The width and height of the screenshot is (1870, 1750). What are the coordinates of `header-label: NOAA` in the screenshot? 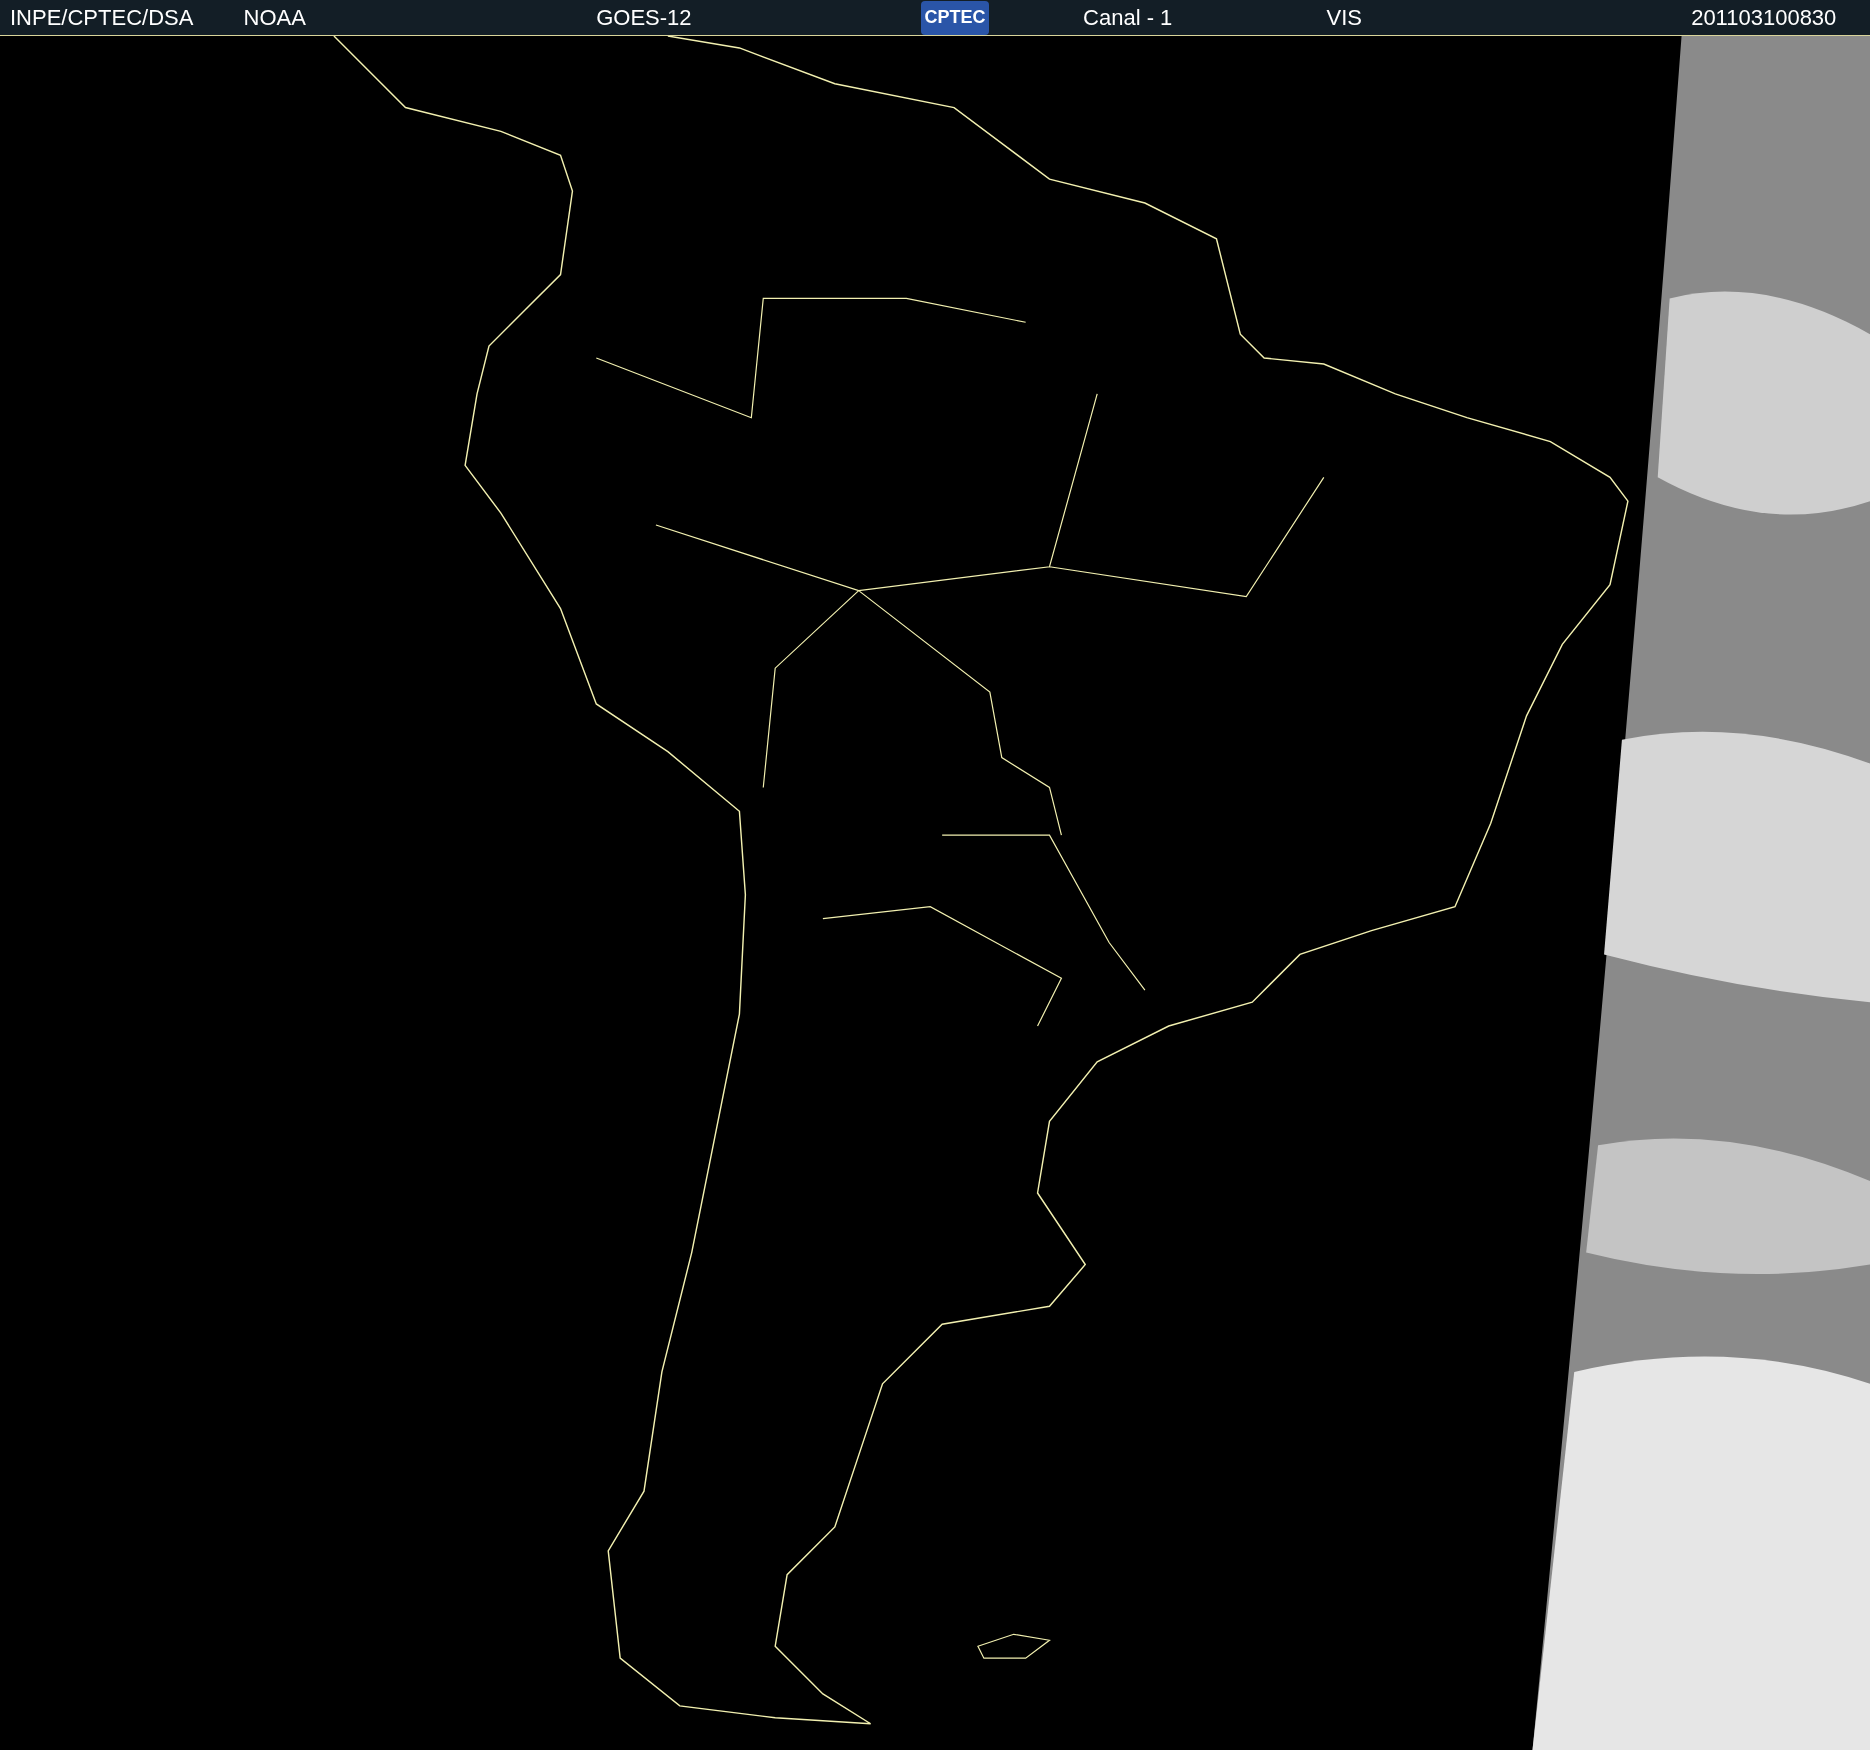 It's located at (275, 18).